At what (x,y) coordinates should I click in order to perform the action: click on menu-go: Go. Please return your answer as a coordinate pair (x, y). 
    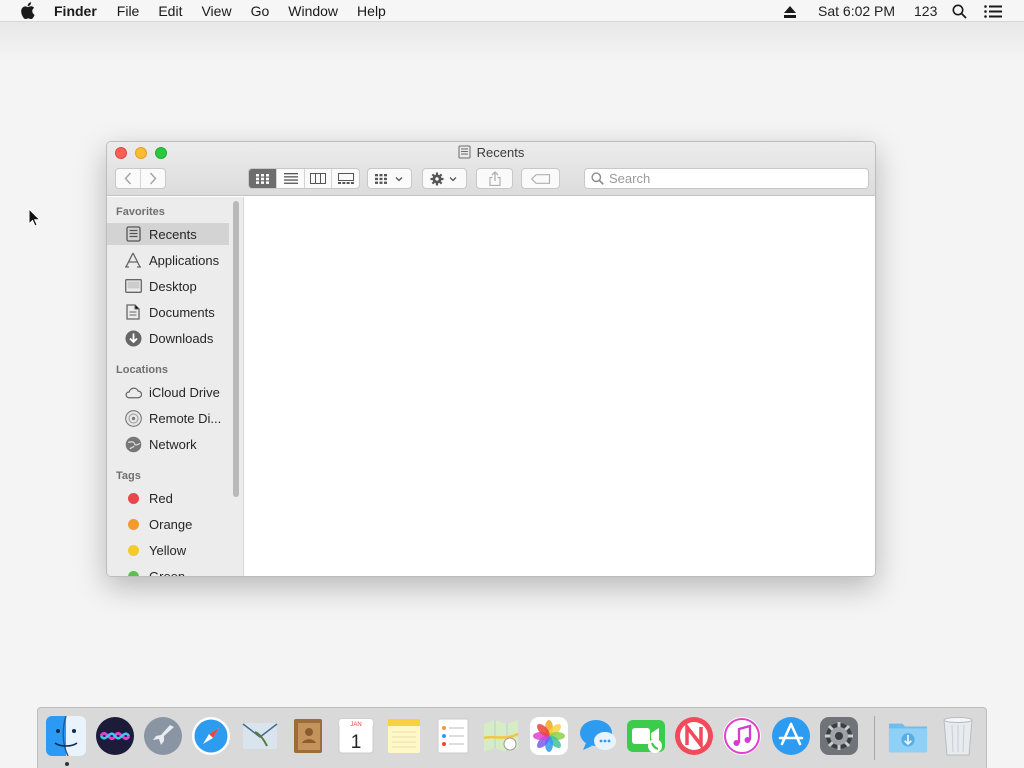
    Looking at the image, I should click on (260, 11).